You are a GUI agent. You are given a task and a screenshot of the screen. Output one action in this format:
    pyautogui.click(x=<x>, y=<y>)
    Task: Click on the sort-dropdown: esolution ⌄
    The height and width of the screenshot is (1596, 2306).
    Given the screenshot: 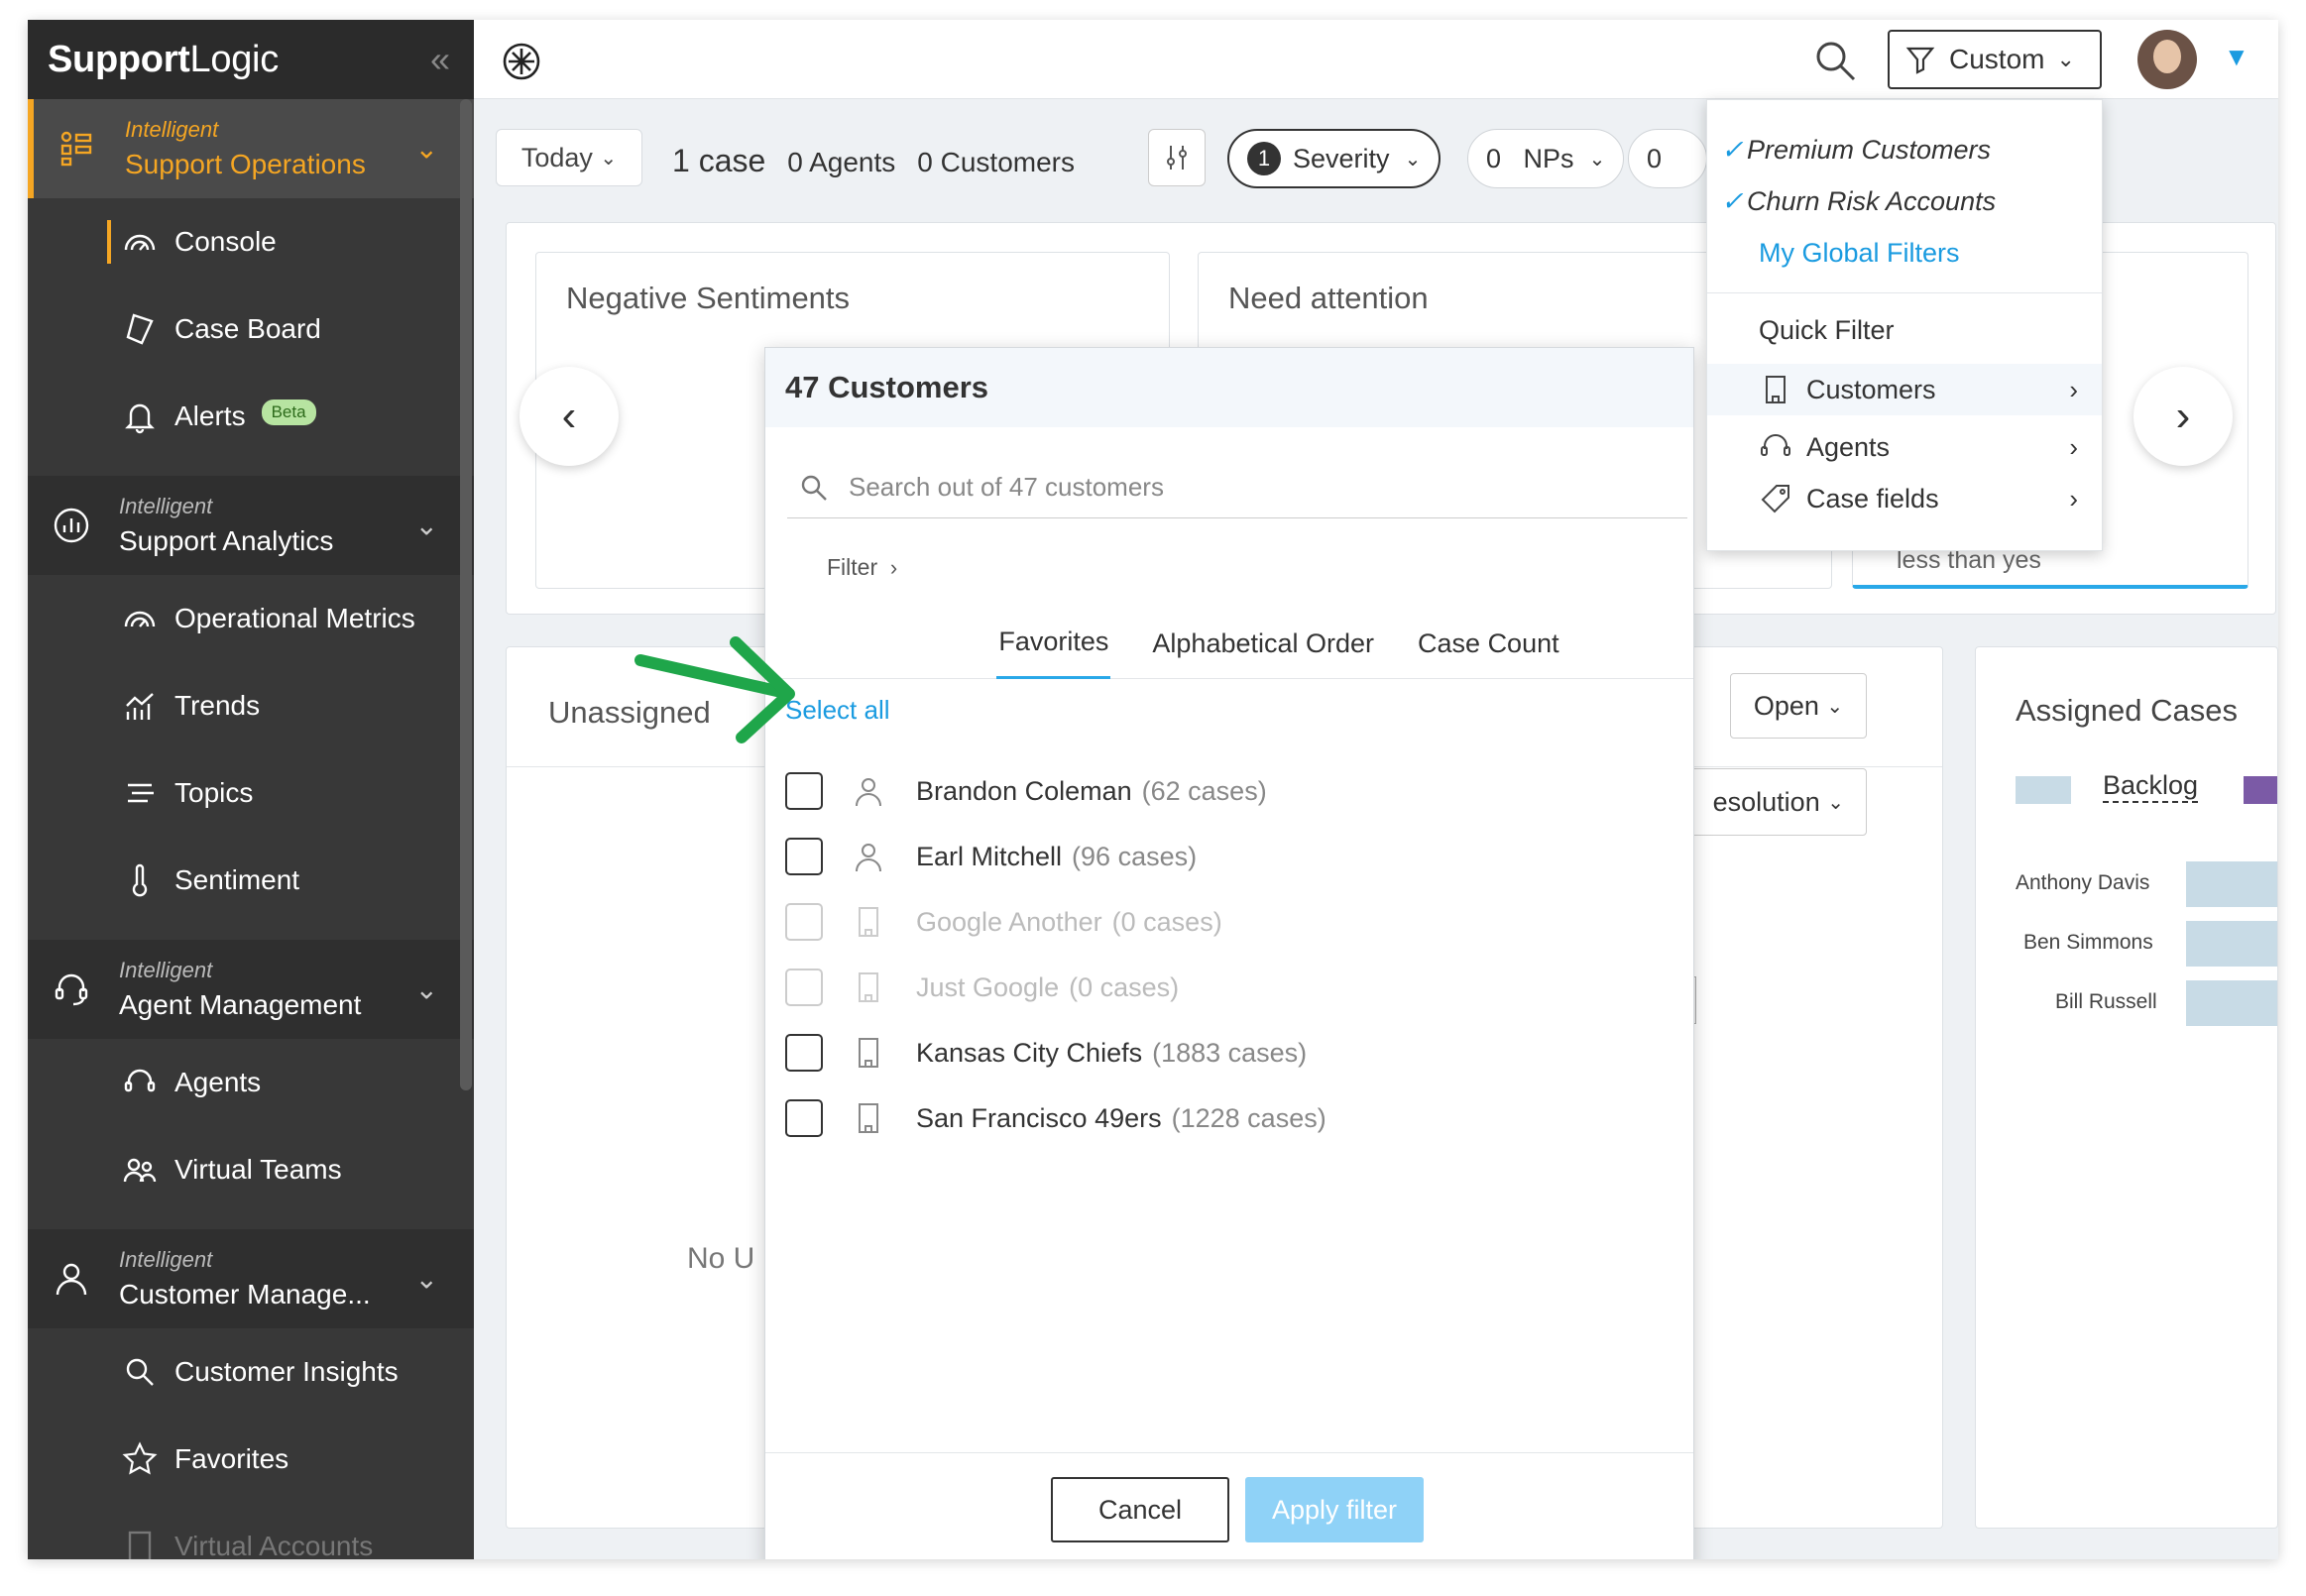 What is the action you would take?
    pyautogui.click(x=1771, y=802)
    